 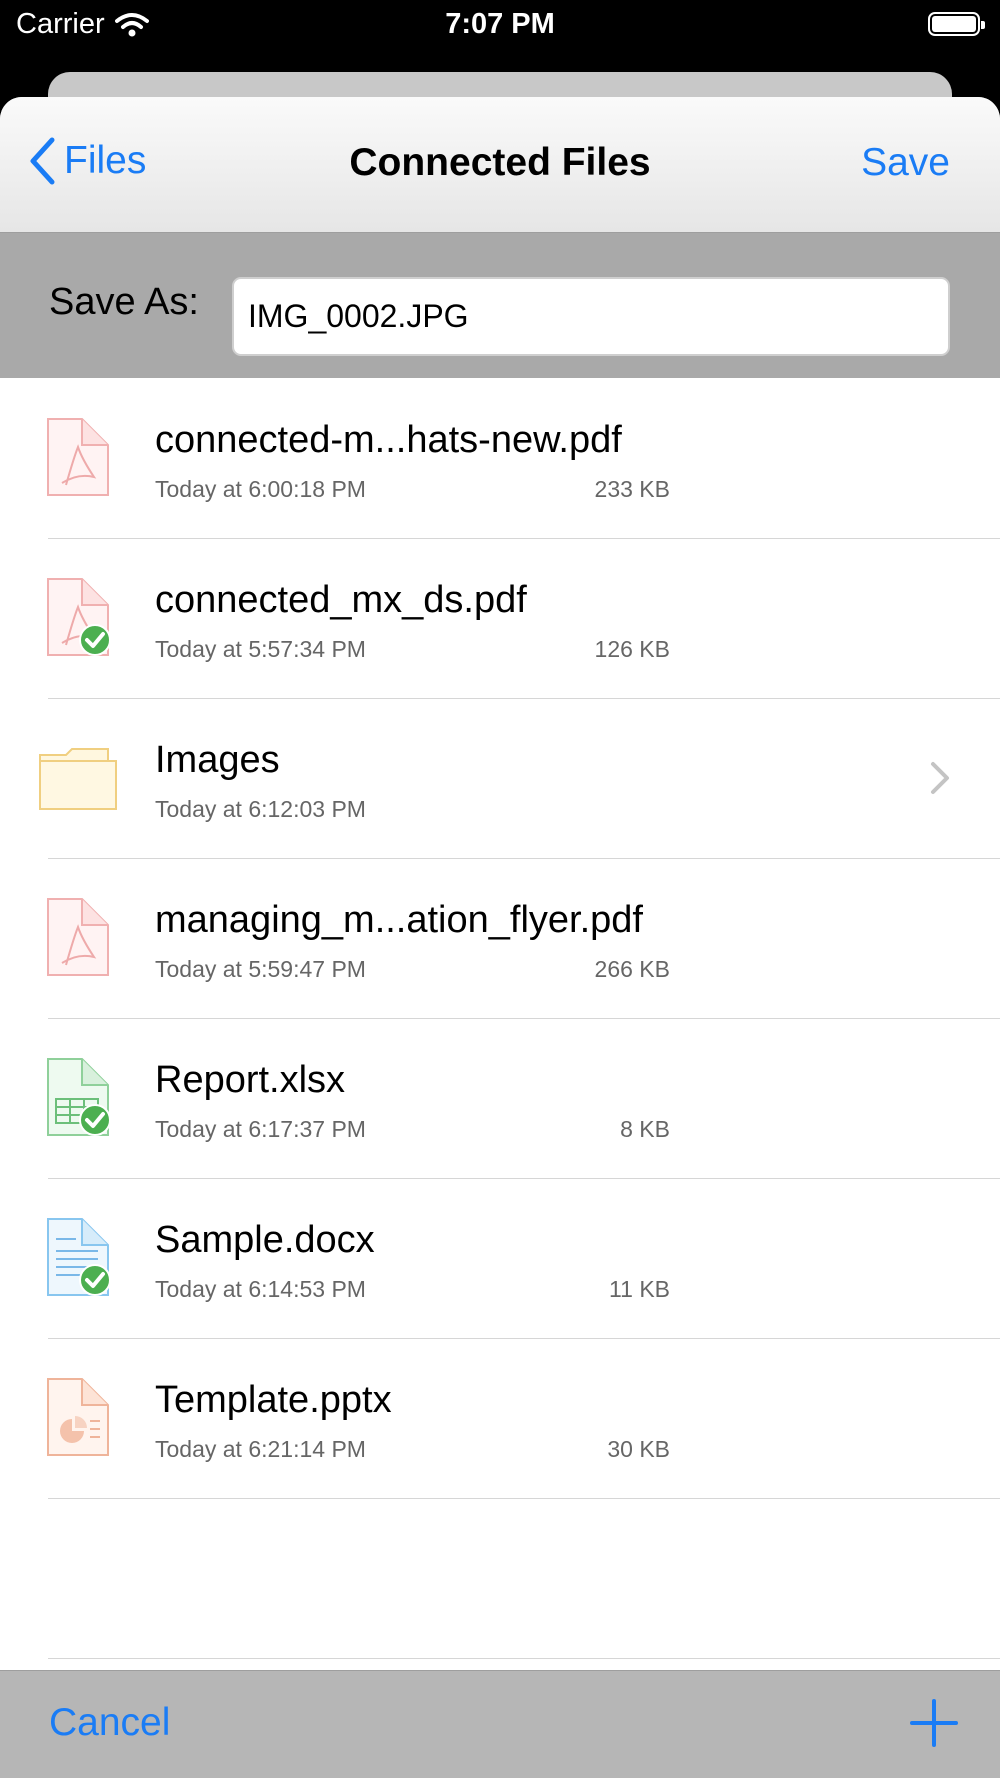 I want to click on file-date: Today at 6:21:14 PM, so click(x=260, y=1449).